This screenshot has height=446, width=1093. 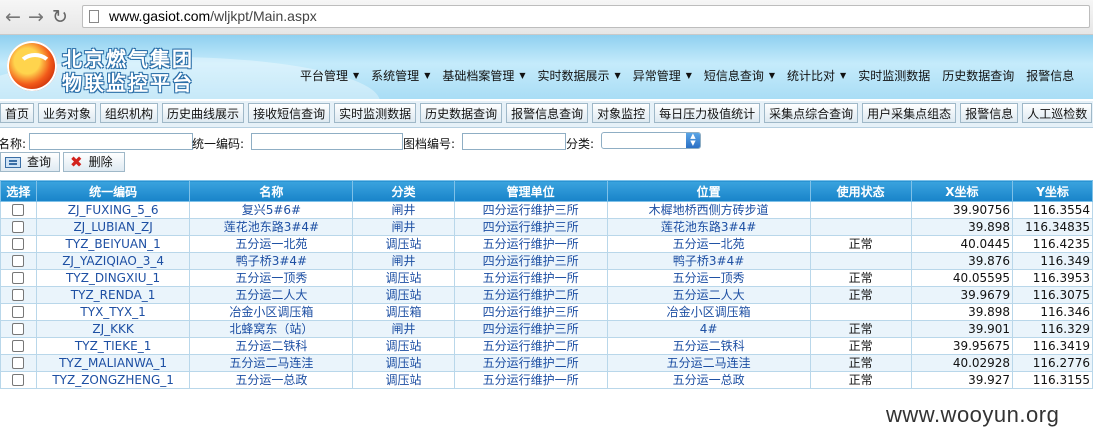 I want to click on reload-icon: ↻, so click(x=60, y=17).